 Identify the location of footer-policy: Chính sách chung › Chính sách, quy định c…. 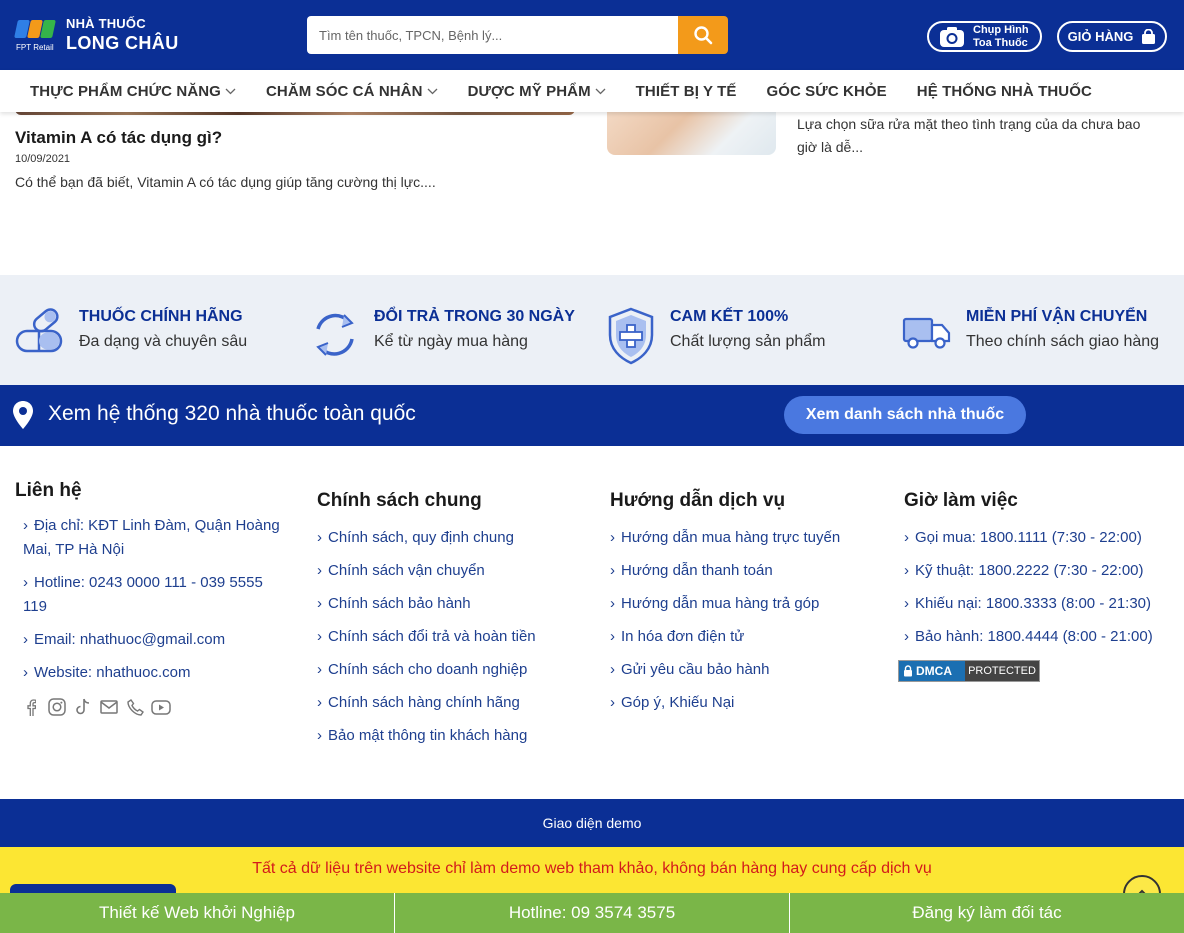
(457, 623).